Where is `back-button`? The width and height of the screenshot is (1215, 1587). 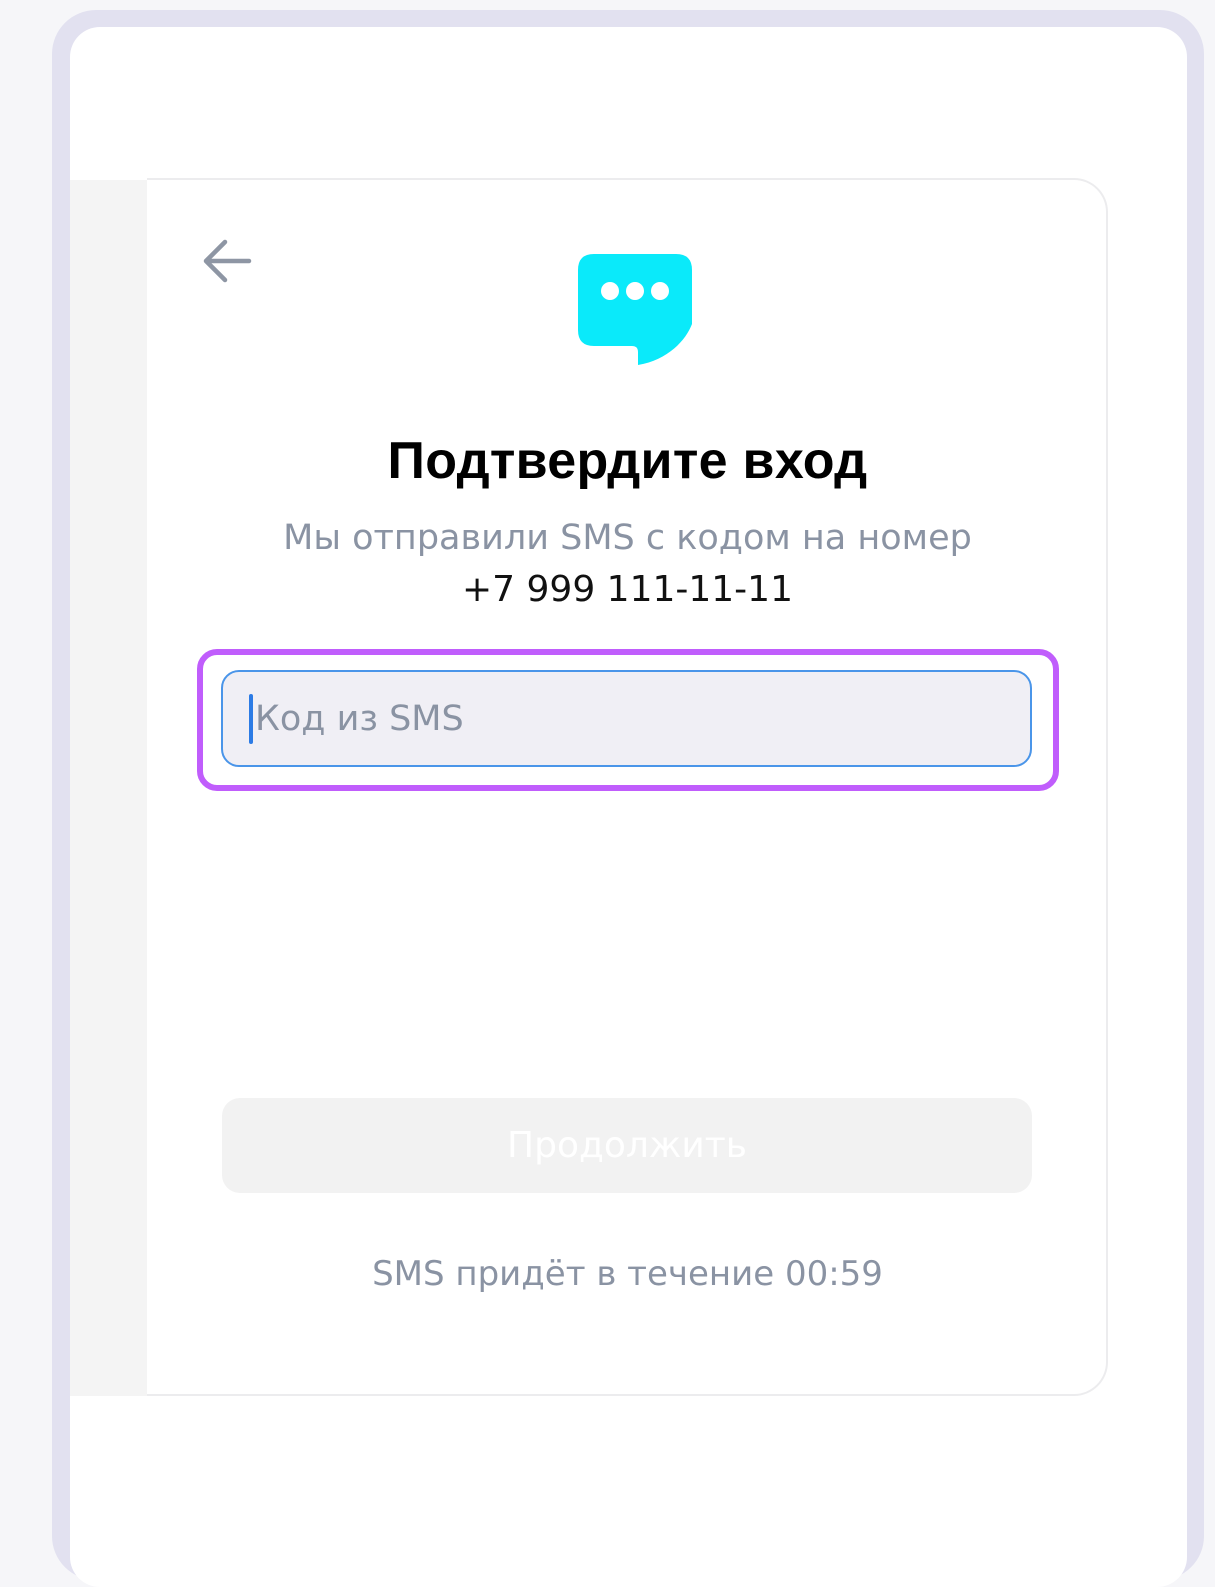 back-button is located at coordinates (227, 260).